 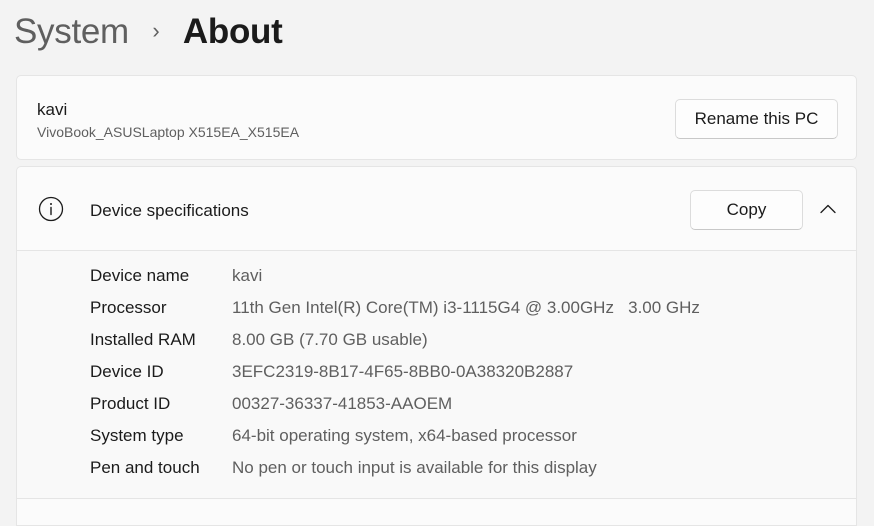 What do you see at coordinates (71, 32) in the screenshot?
I see `breadcrumb-system-link: System` at bounding box center [71, 32].